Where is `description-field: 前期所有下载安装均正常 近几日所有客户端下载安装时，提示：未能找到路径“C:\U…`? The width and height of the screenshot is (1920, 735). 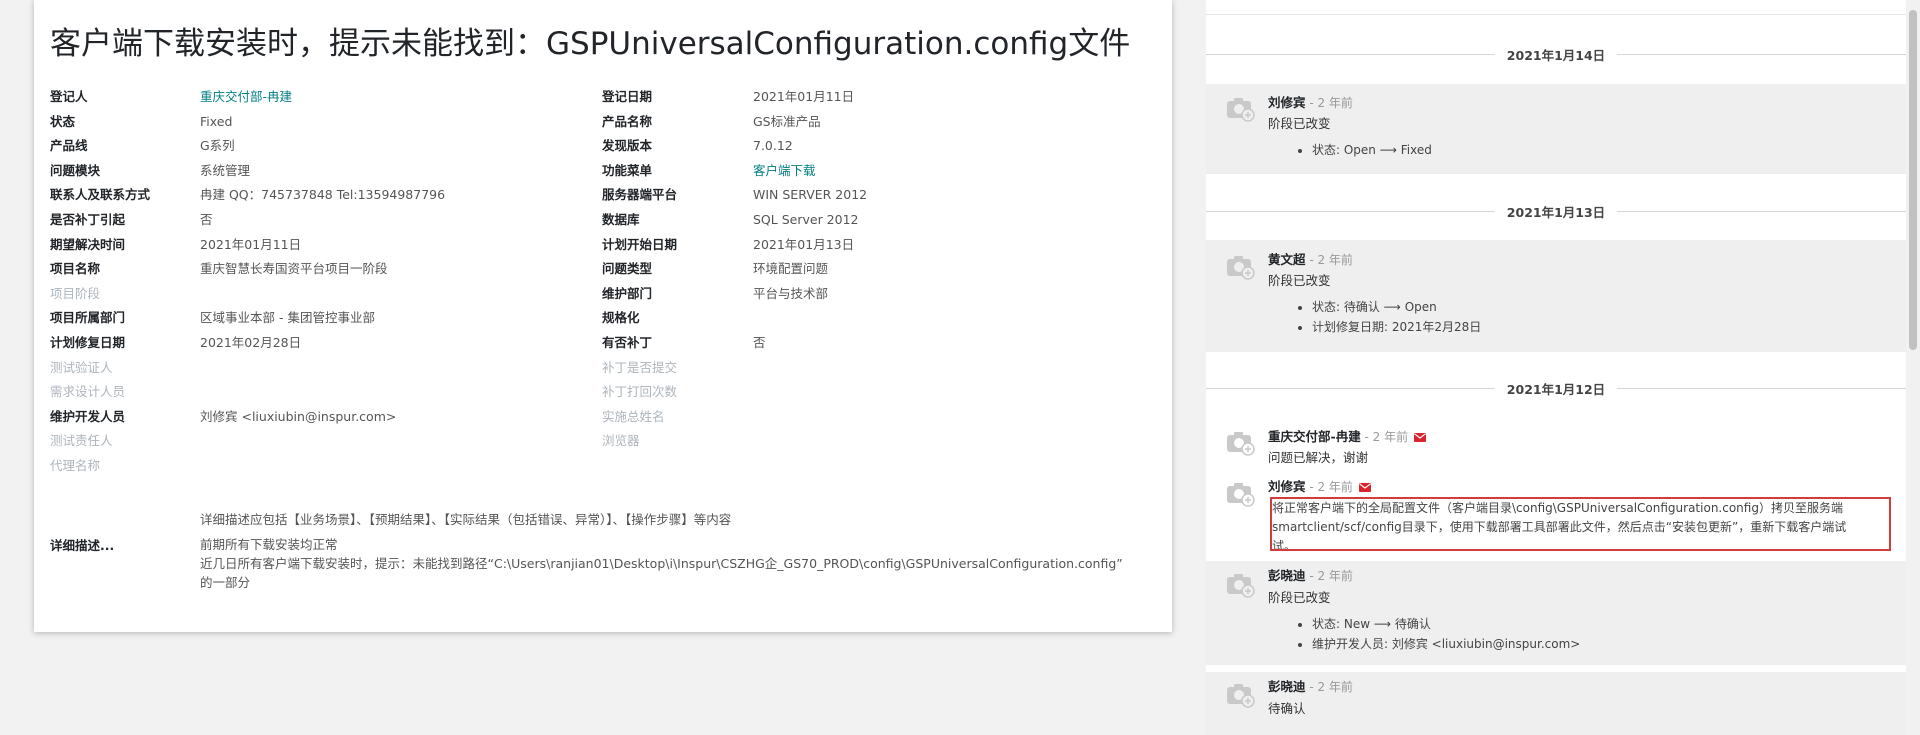
description-field: 前期所有下载安装均正常 近几日所有客户端下载安装时，提示：未能找到路径“C:\U… is located at coordinates (661, 563).